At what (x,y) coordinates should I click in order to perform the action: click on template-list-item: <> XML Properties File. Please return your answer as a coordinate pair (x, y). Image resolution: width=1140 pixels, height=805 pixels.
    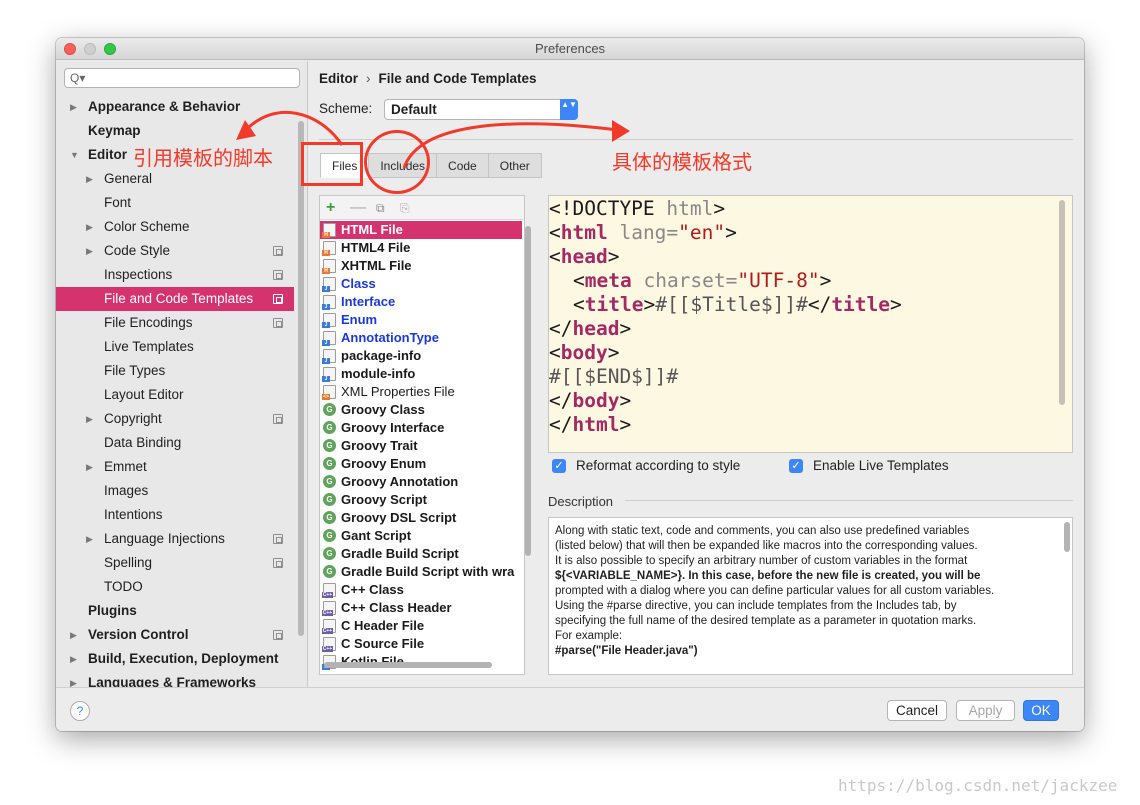
    Looking at the image, I should click on (421, 392).